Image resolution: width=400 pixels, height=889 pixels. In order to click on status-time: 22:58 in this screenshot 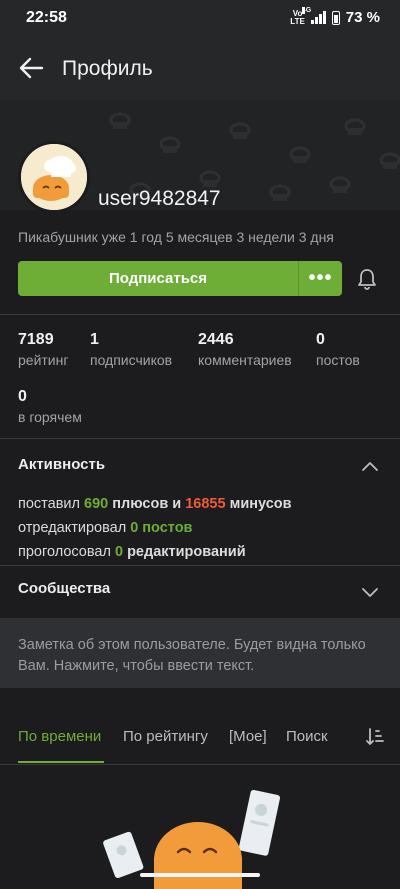, I will do `click(46, 17)`.